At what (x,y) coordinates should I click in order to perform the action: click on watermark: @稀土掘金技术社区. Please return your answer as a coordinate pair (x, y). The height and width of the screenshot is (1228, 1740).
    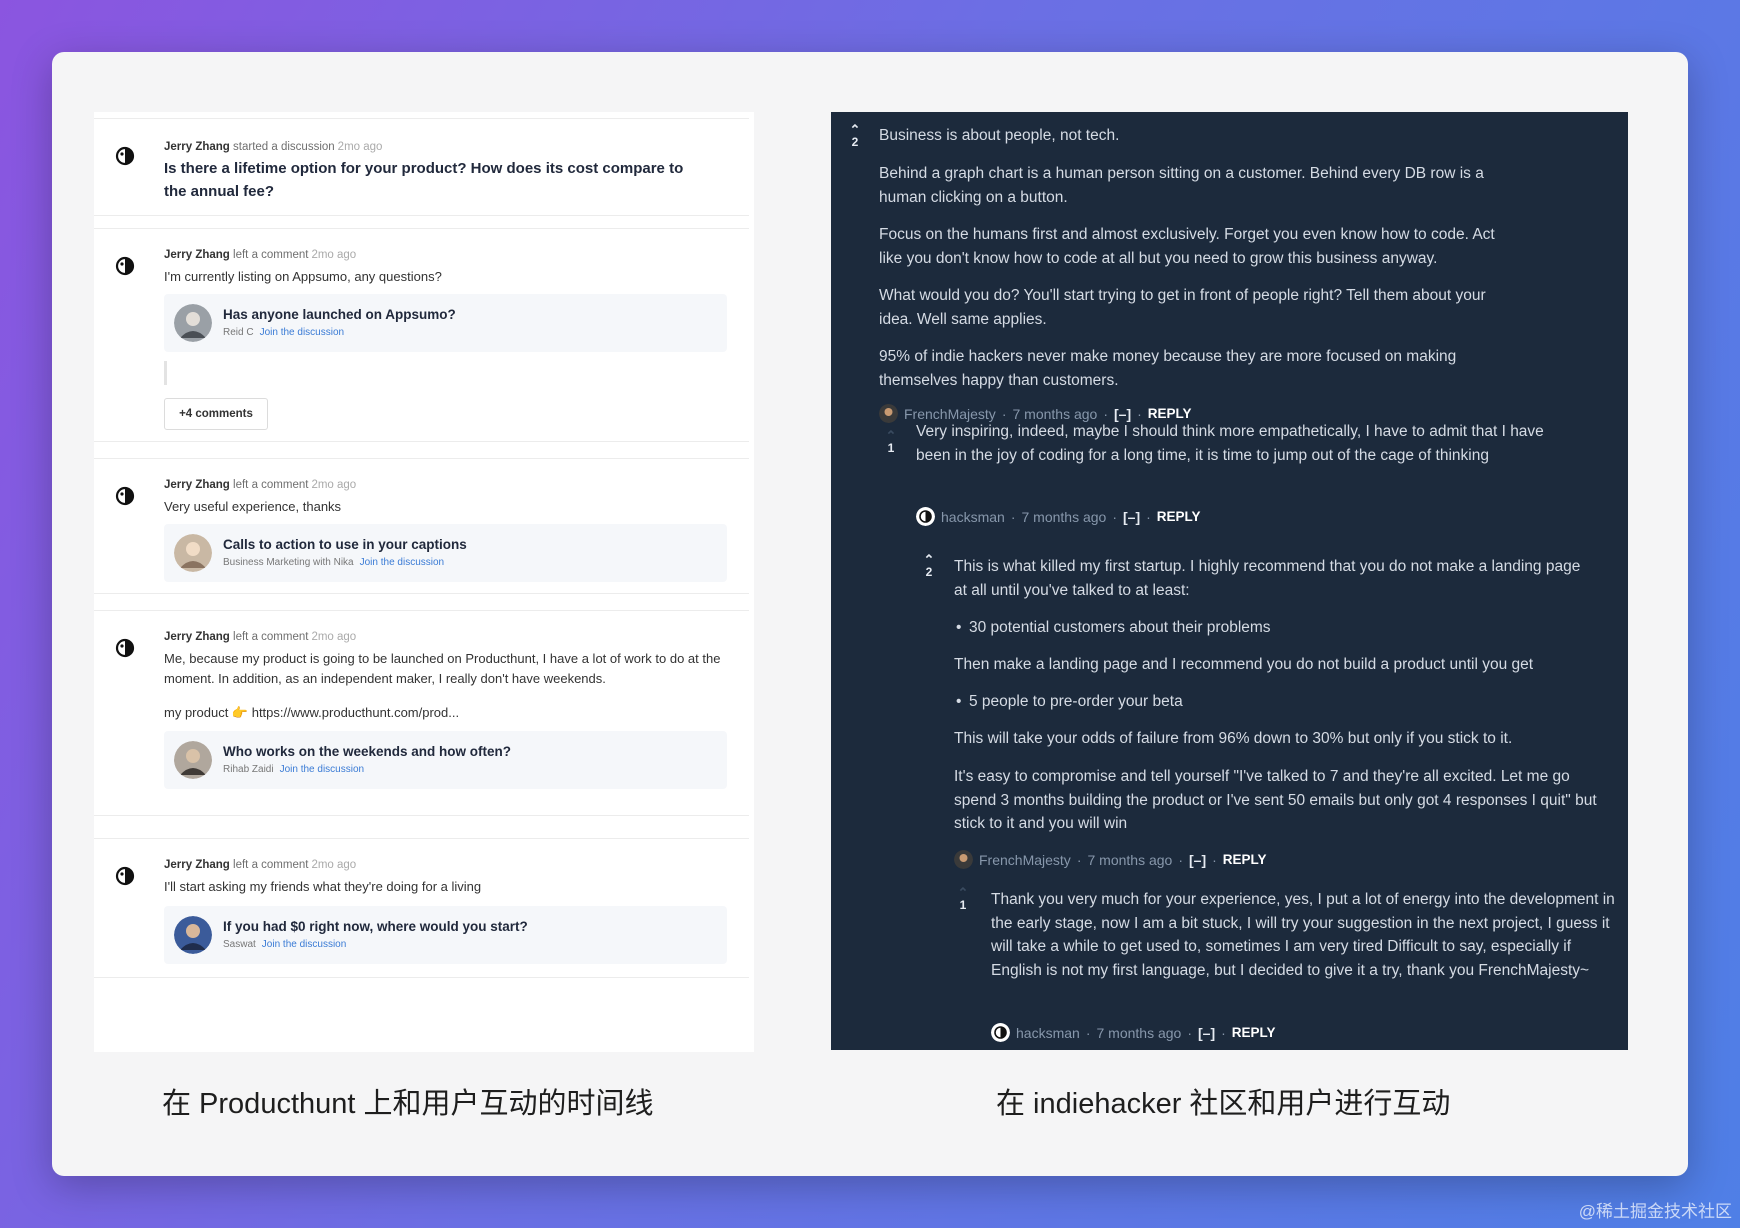
    Looking at the image, I should click on (1655, 1211).